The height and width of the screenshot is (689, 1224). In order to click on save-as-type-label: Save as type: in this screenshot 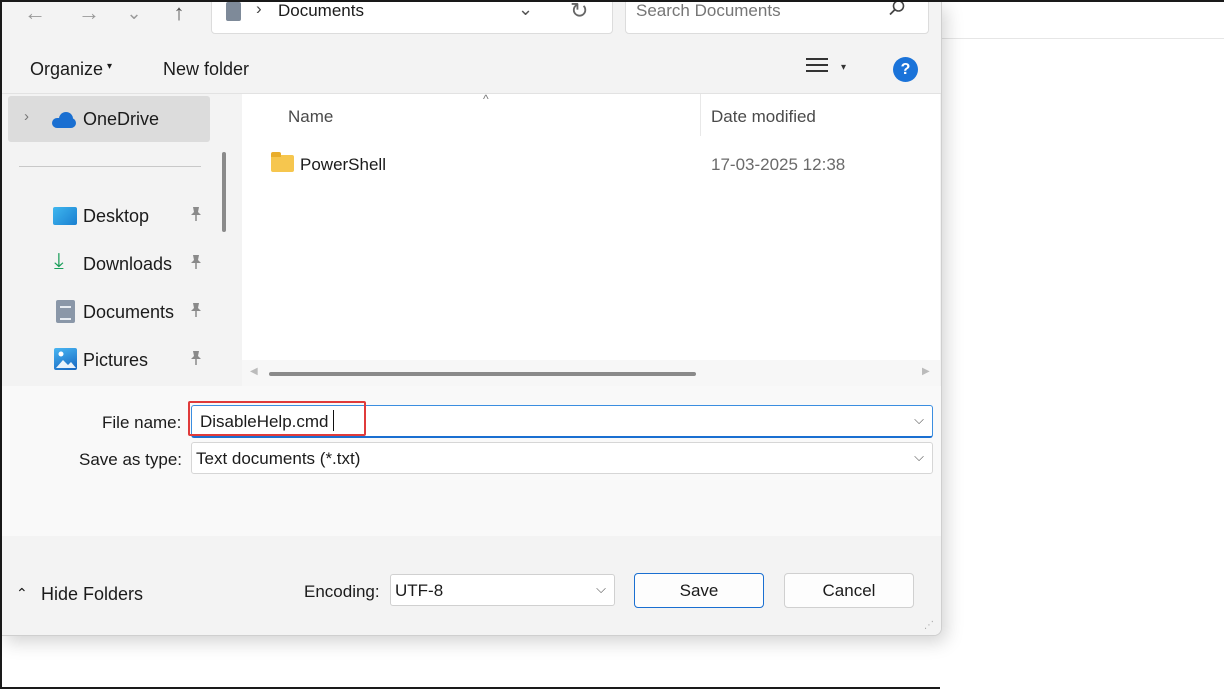, I will do `click(131, 459)`.